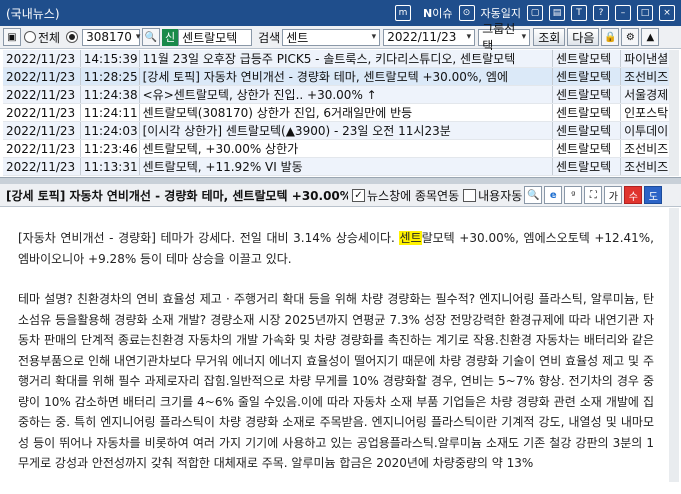 The width and height of the screenshot is (681, 494). Describe the element at coordinates (340, 13) in the screenshot. I see `title-bar: (국내뉴스) m N 이슈 ⊙ 자동일지 ▢ ▤ T ? – □ ×` at that location.